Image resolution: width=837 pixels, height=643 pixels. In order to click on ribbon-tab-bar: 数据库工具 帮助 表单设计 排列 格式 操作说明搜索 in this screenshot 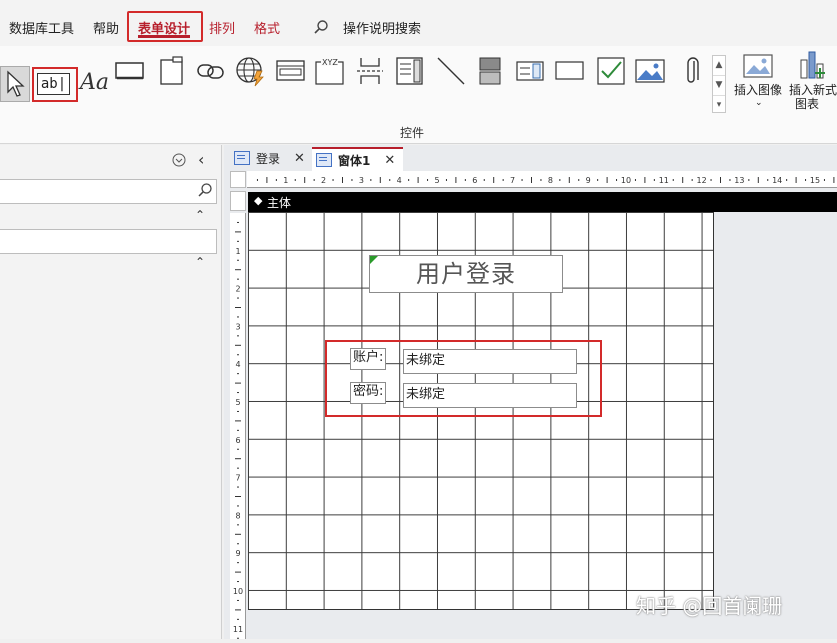, I will do `click(418, 23)`.